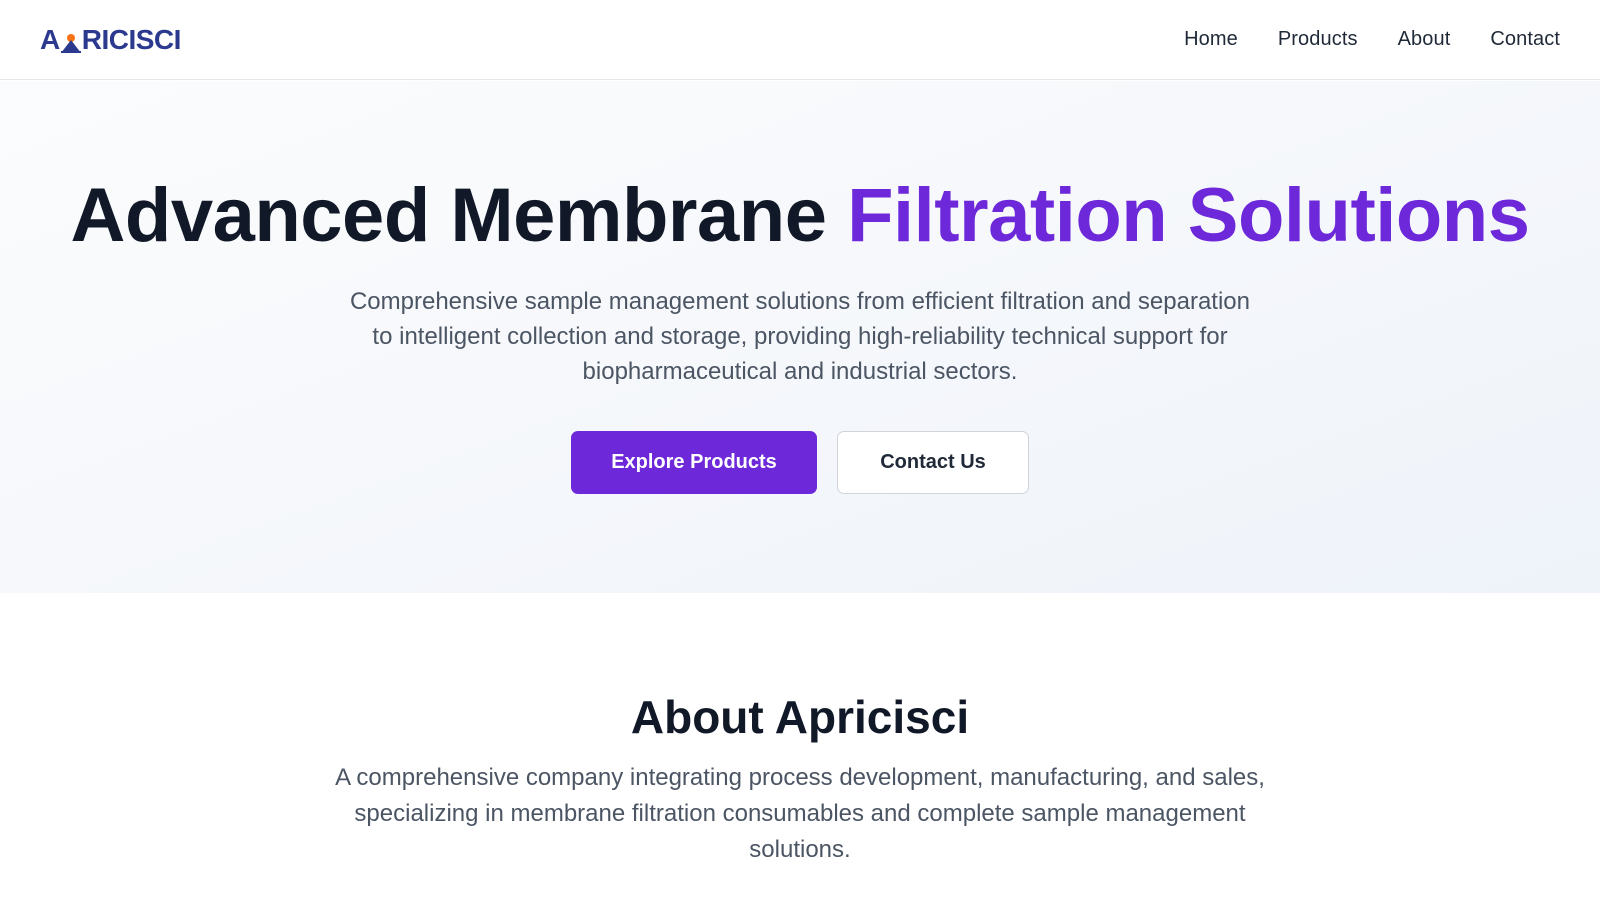  Describe the element at coordinates (1211, 39) in the screenshot. I see `nav-home-link: Home` at that location.